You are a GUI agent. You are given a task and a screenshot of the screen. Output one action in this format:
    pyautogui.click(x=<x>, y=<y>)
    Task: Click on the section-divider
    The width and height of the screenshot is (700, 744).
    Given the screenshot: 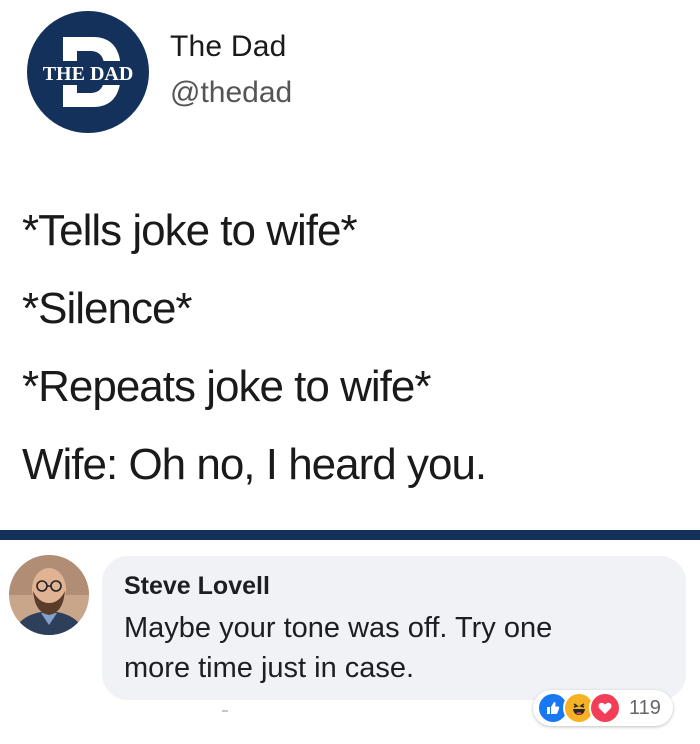 What is the action you would take?
    pyautogui.click(x=350, y=535)
    